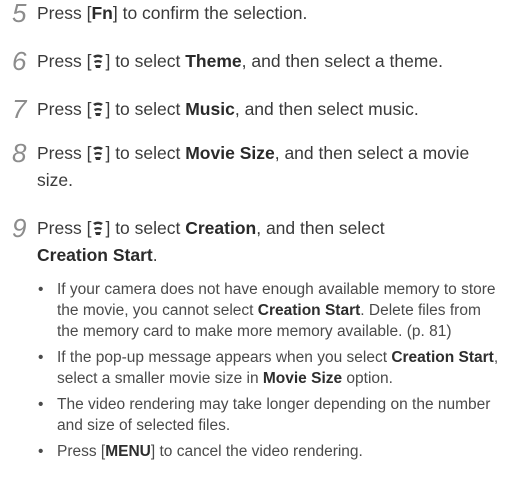 This screenshot has width=512, height=491. Describe the element at coordinates (172, 13) in the screenshot. I see `step-text: Press [Fn] to confirm the selection.` at that location.